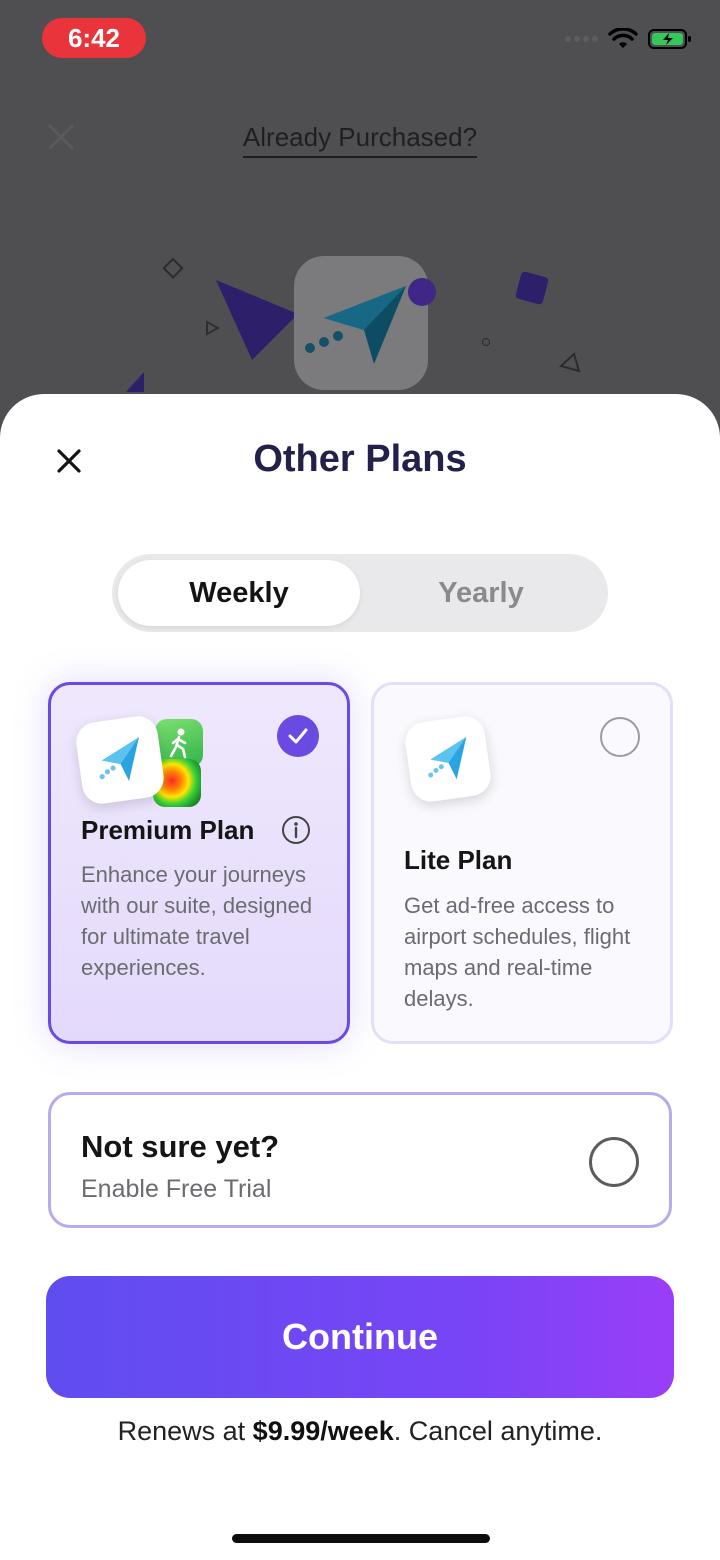 The height and width of the screenshot is (1560, 720). I want to click on dot-decoration, so click(422, 292).